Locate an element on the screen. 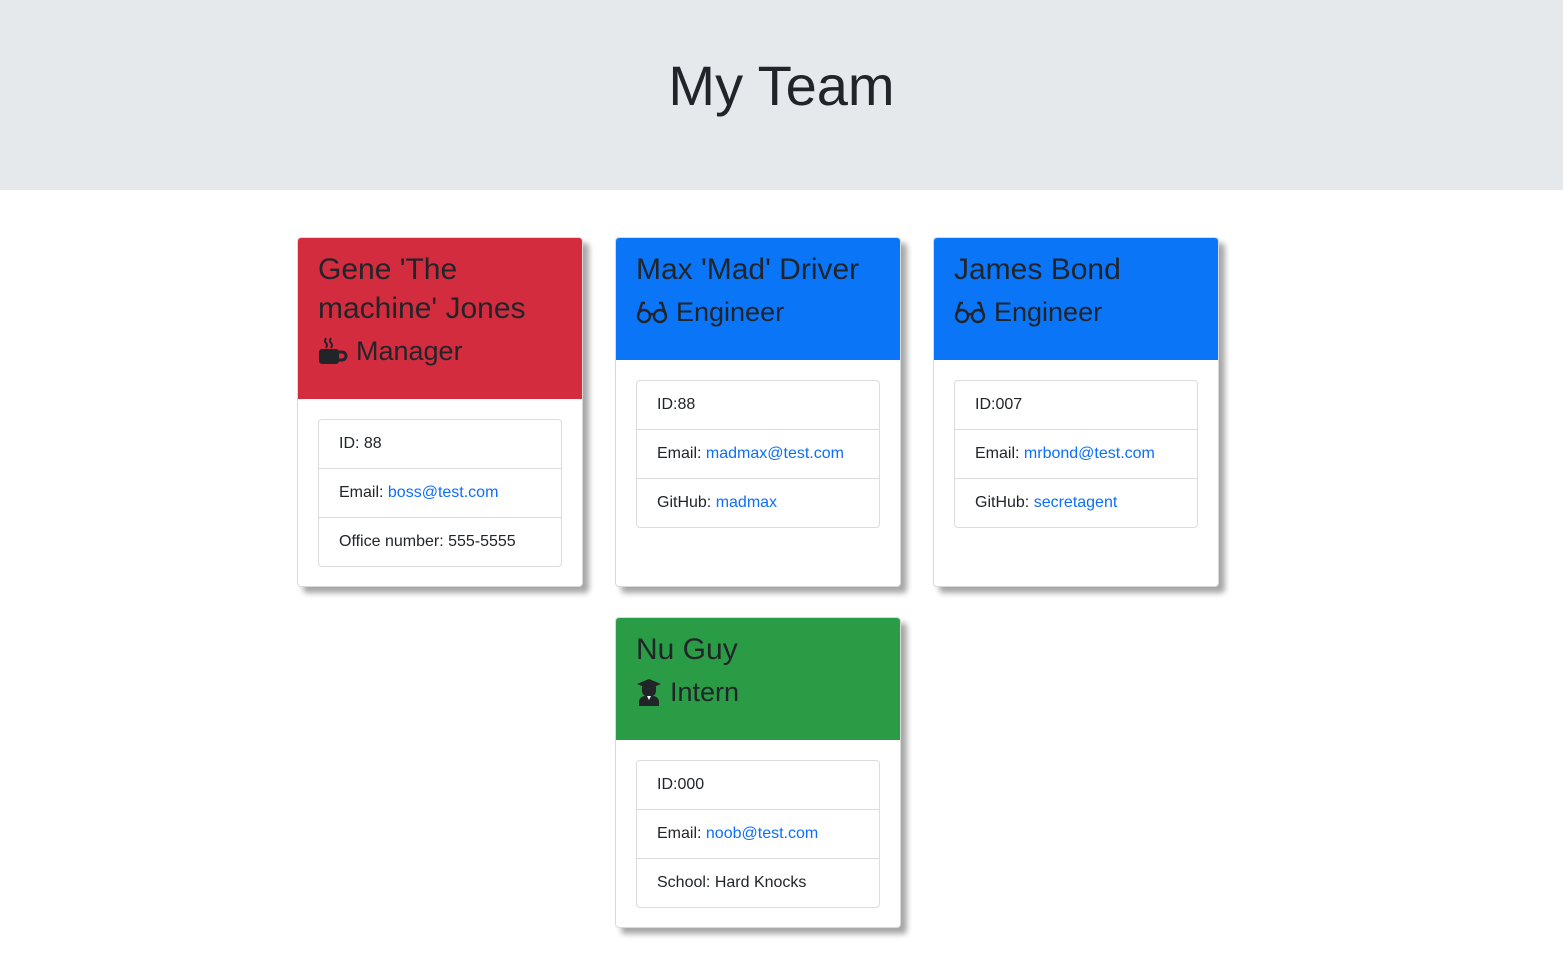 The image size is (1563, 956). office-number-item: Office number: 555-5555 is located at coordinates (427, 541).